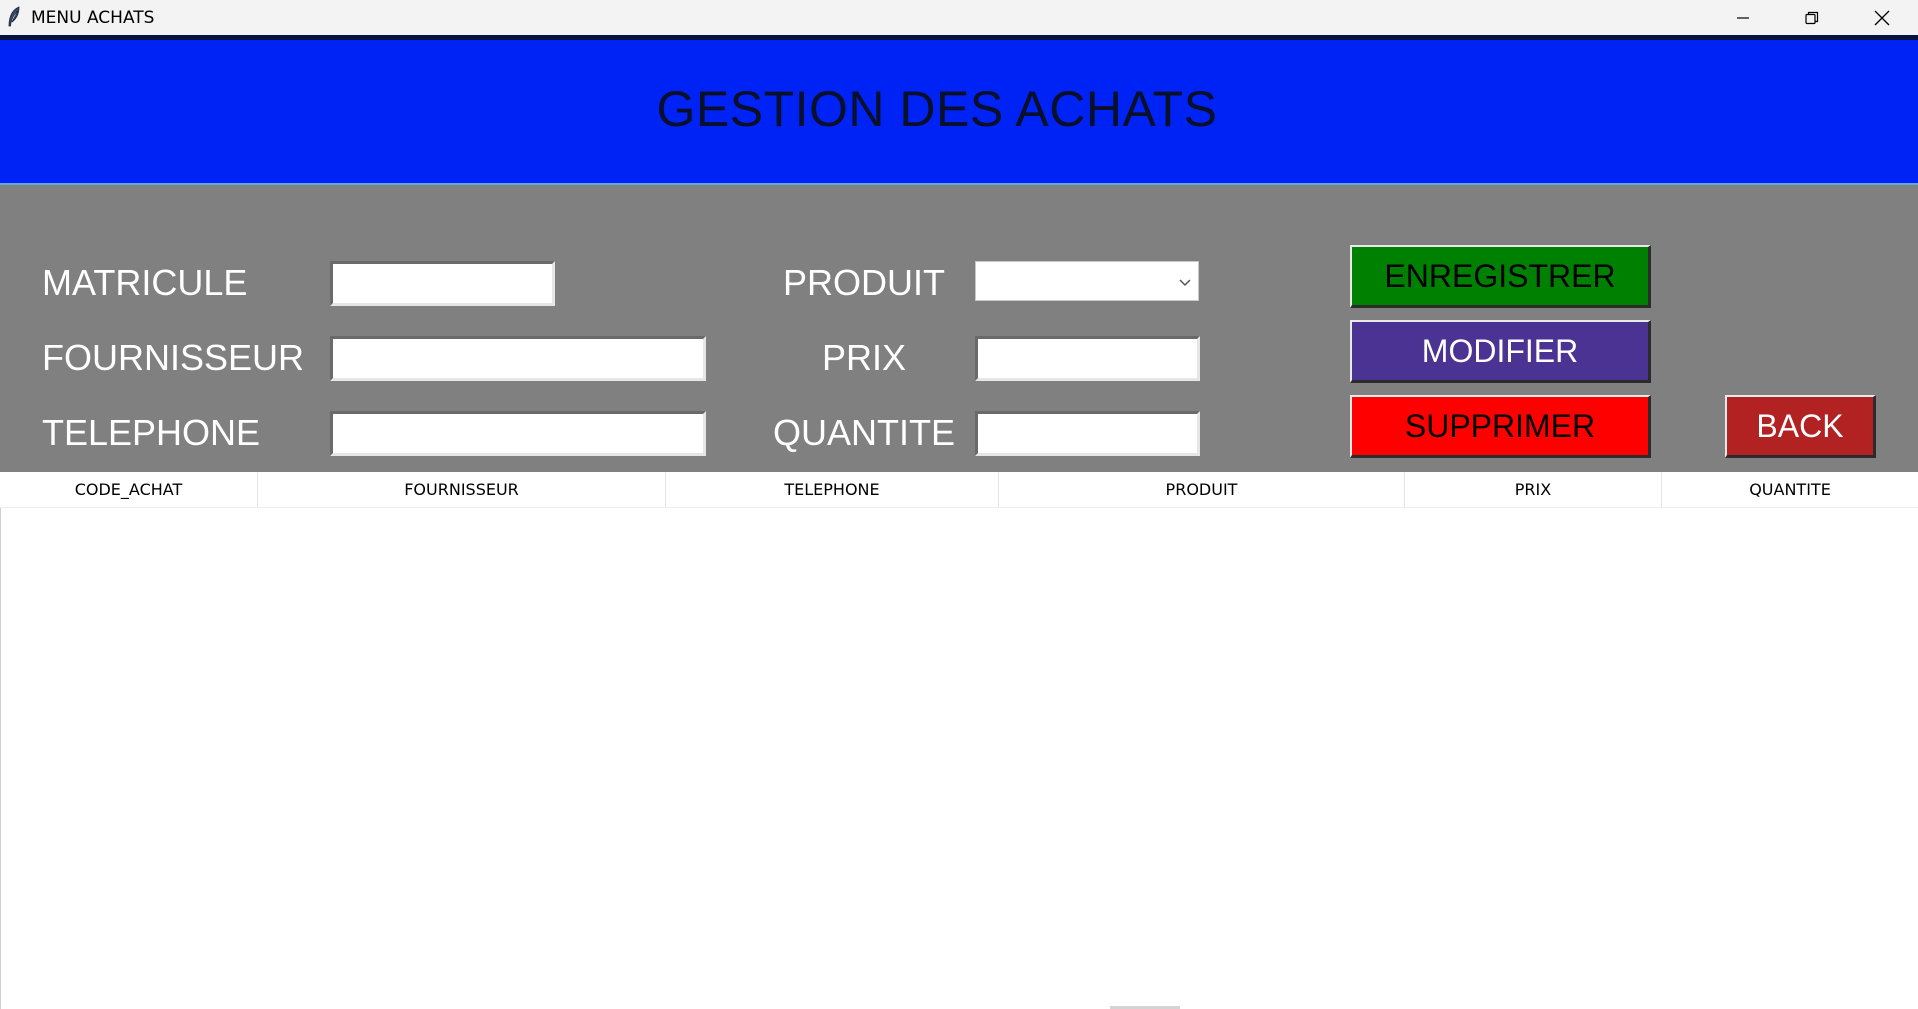  Describe the element at coordinates (93, 18) in the screenshot. I see `window-title: MENU ACHATS` at that location.